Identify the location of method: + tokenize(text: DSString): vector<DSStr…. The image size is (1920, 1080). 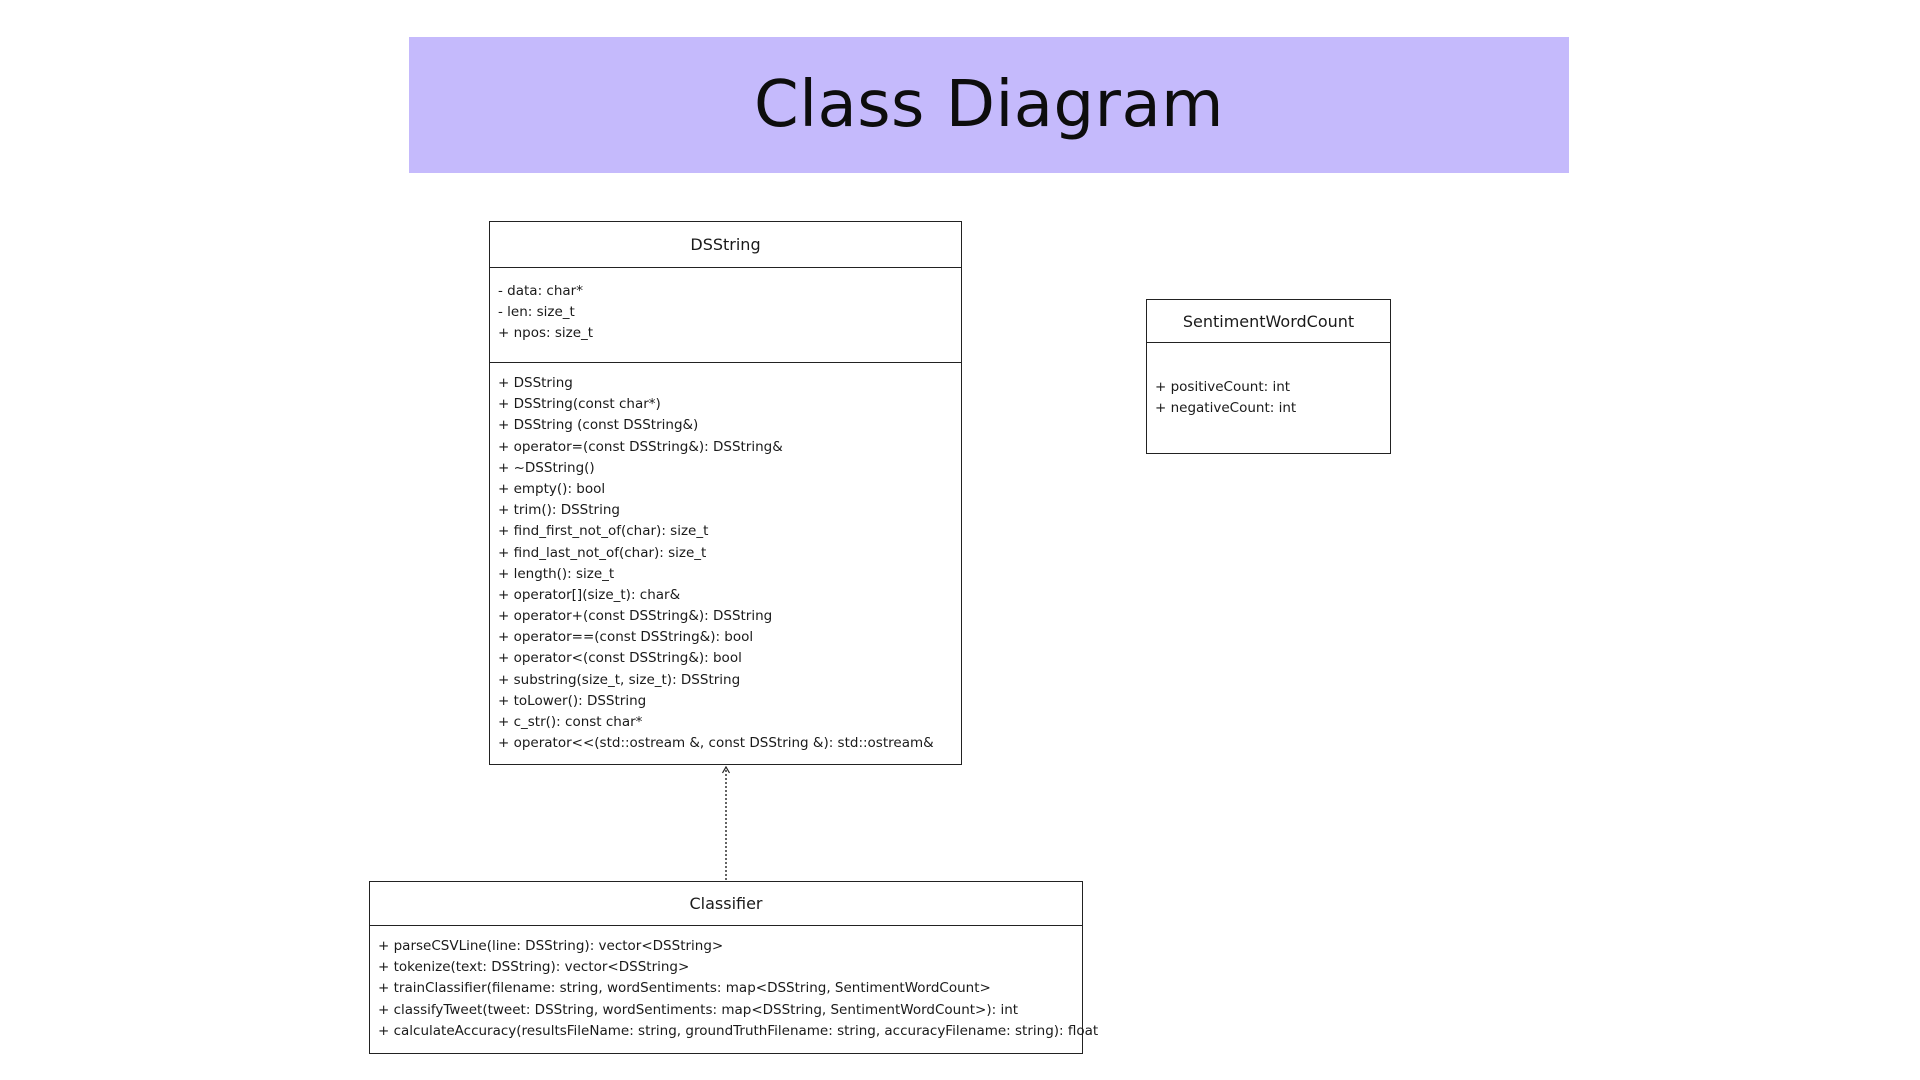
(534, 967).